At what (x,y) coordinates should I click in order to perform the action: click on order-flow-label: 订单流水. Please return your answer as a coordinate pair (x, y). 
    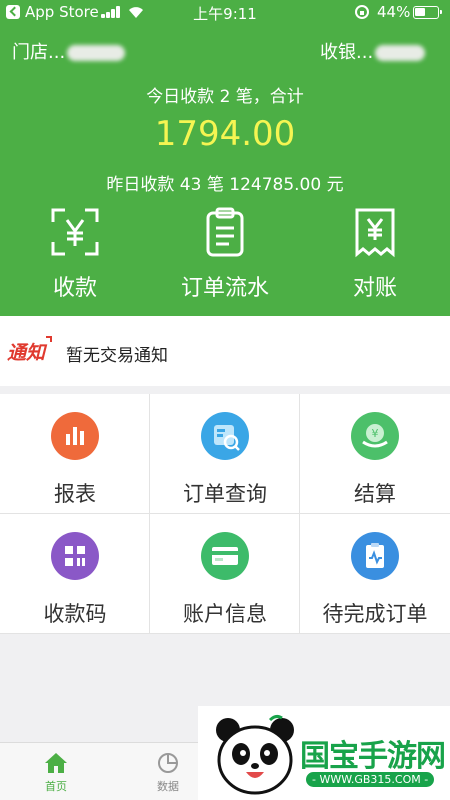
    Looking at the image, I should click on (224, 288).